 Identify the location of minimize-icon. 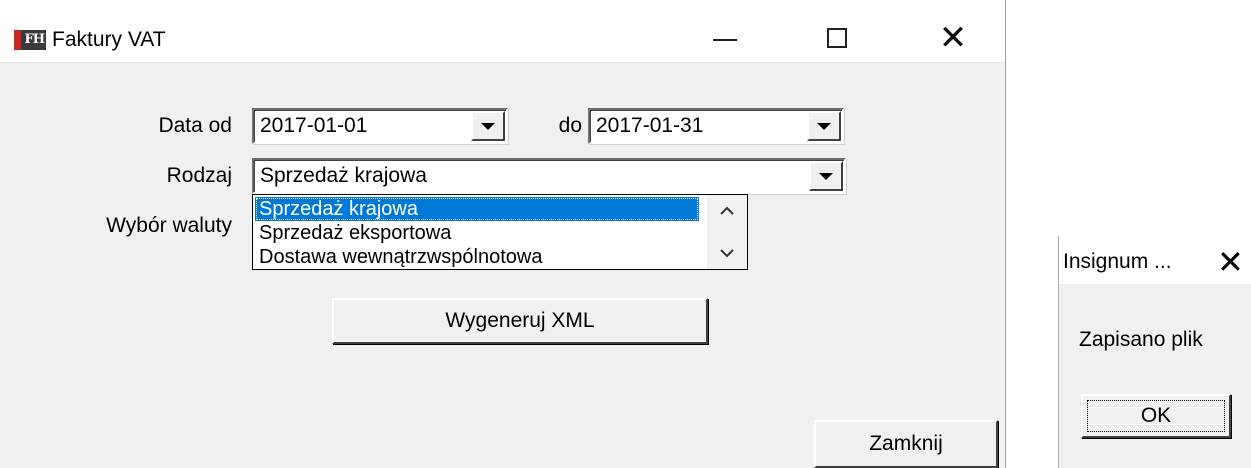
(725, 40).